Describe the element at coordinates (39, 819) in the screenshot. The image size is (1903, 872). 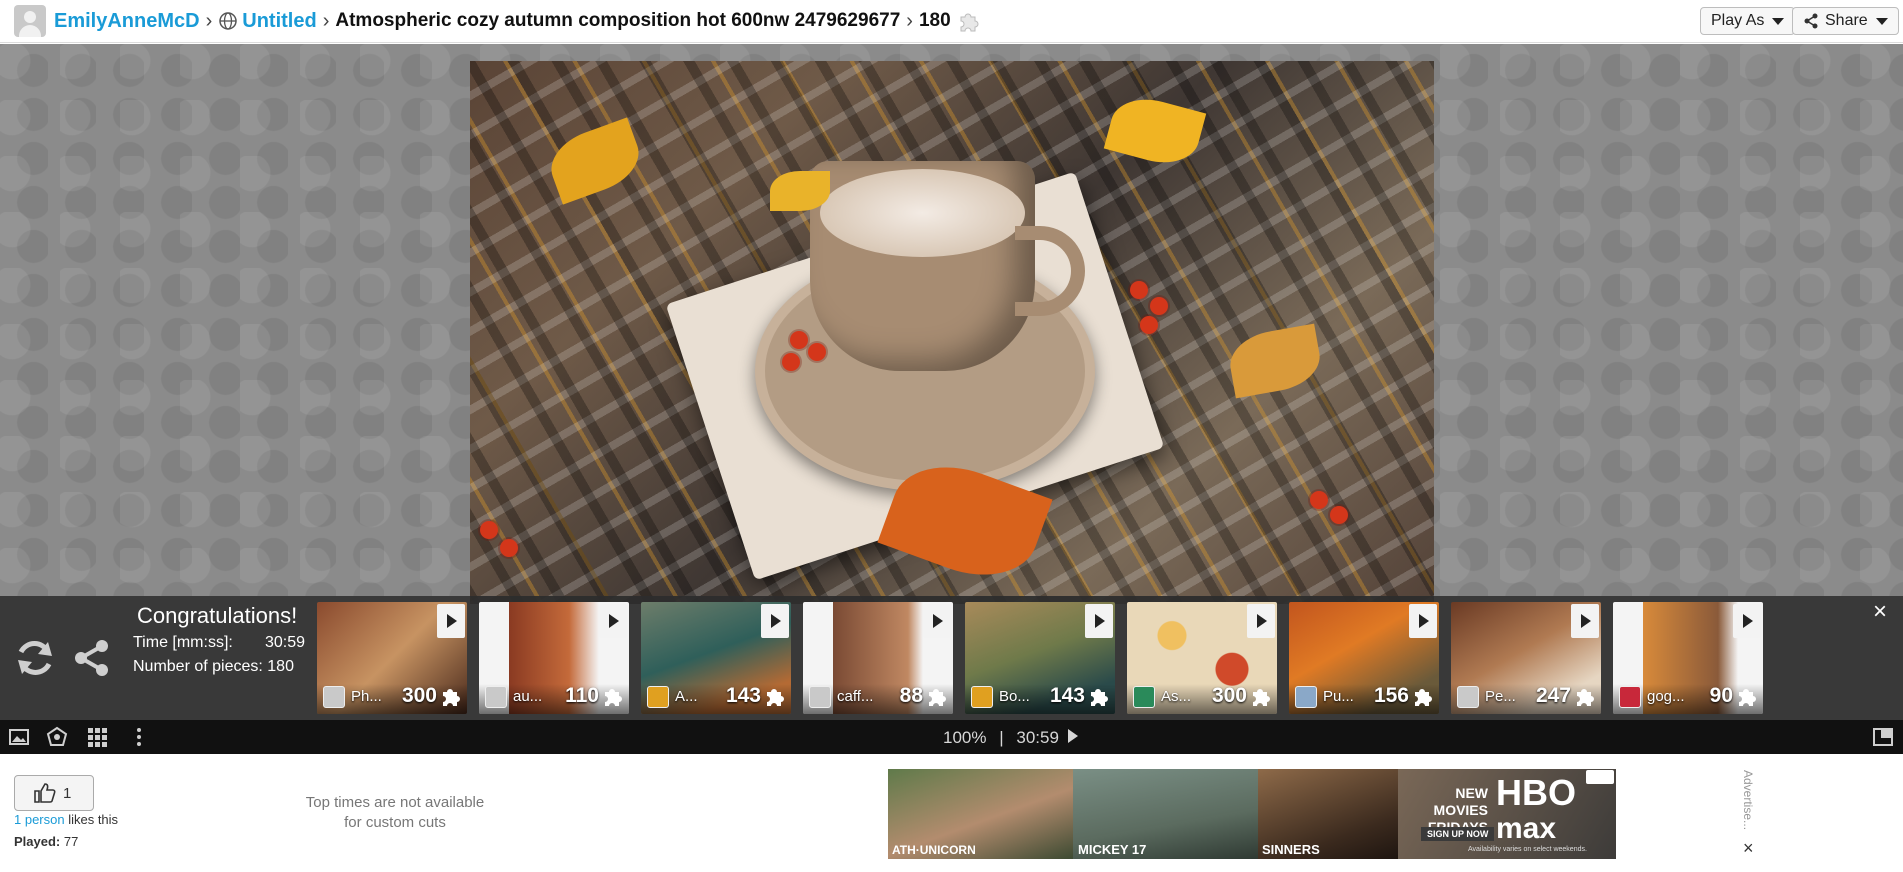
I see `likes-link: 1 person` at that location.